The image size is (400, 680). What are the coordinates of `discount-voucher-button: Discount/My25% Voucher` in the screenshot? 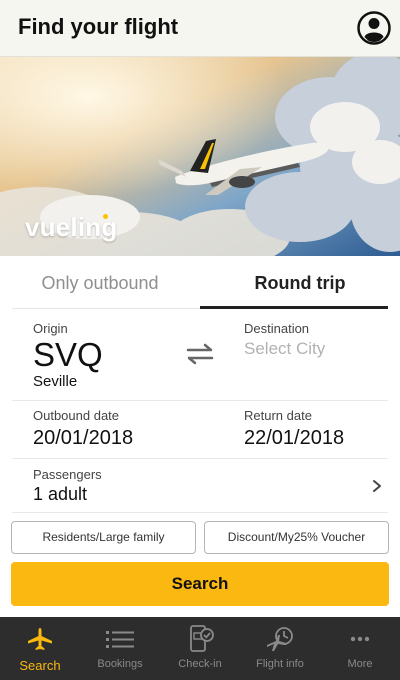 It's located at (296, 537).